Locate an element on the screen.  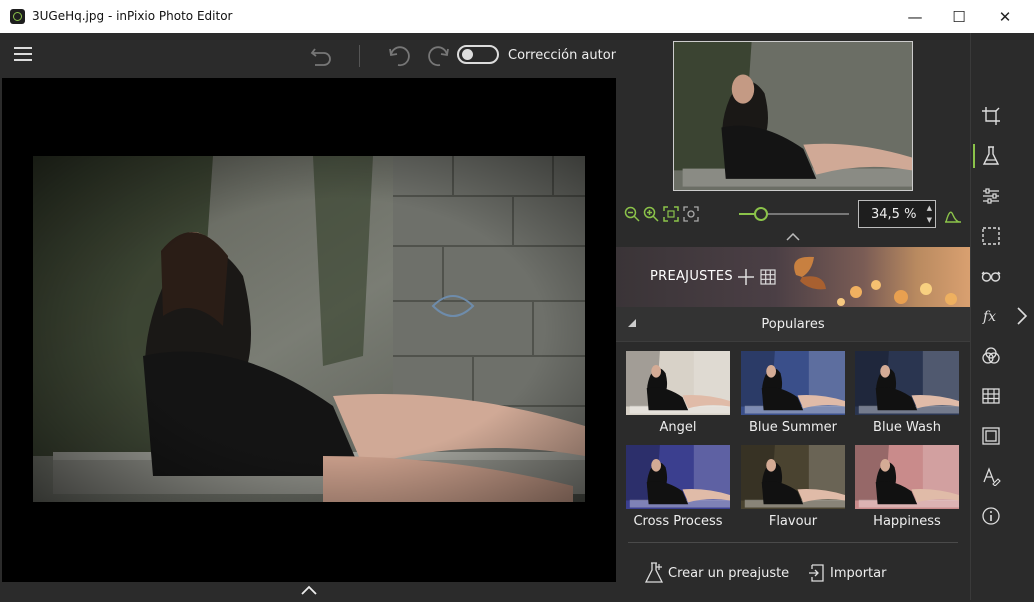
close-button: ✕ is located at coordinates (1005, 16).